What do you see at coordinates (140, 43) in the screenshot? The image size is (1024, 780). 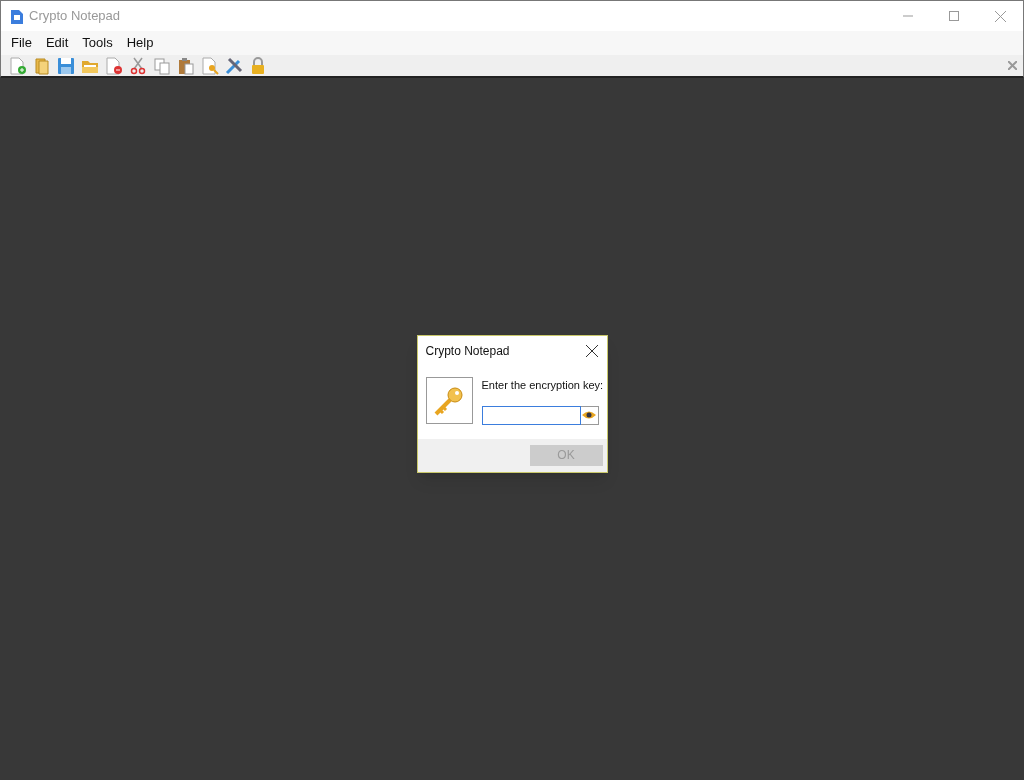 I see `menu-item: Help` at bounding box center [140, 43].